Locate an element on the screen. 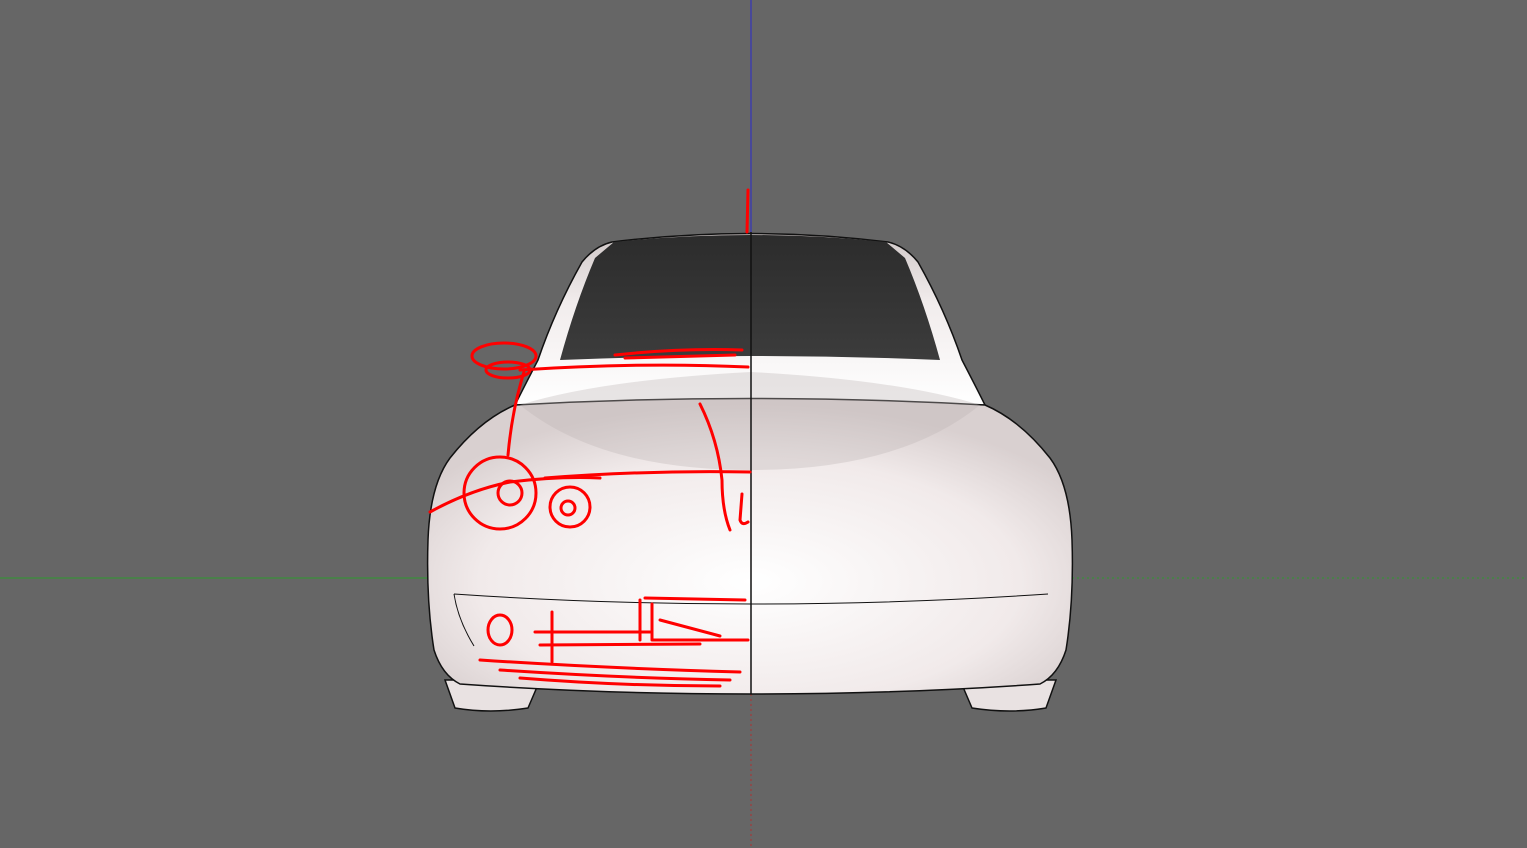 The height and width of the screenshot is (848, 1527). sketch-top-tick is located at coordinates (747, 211).